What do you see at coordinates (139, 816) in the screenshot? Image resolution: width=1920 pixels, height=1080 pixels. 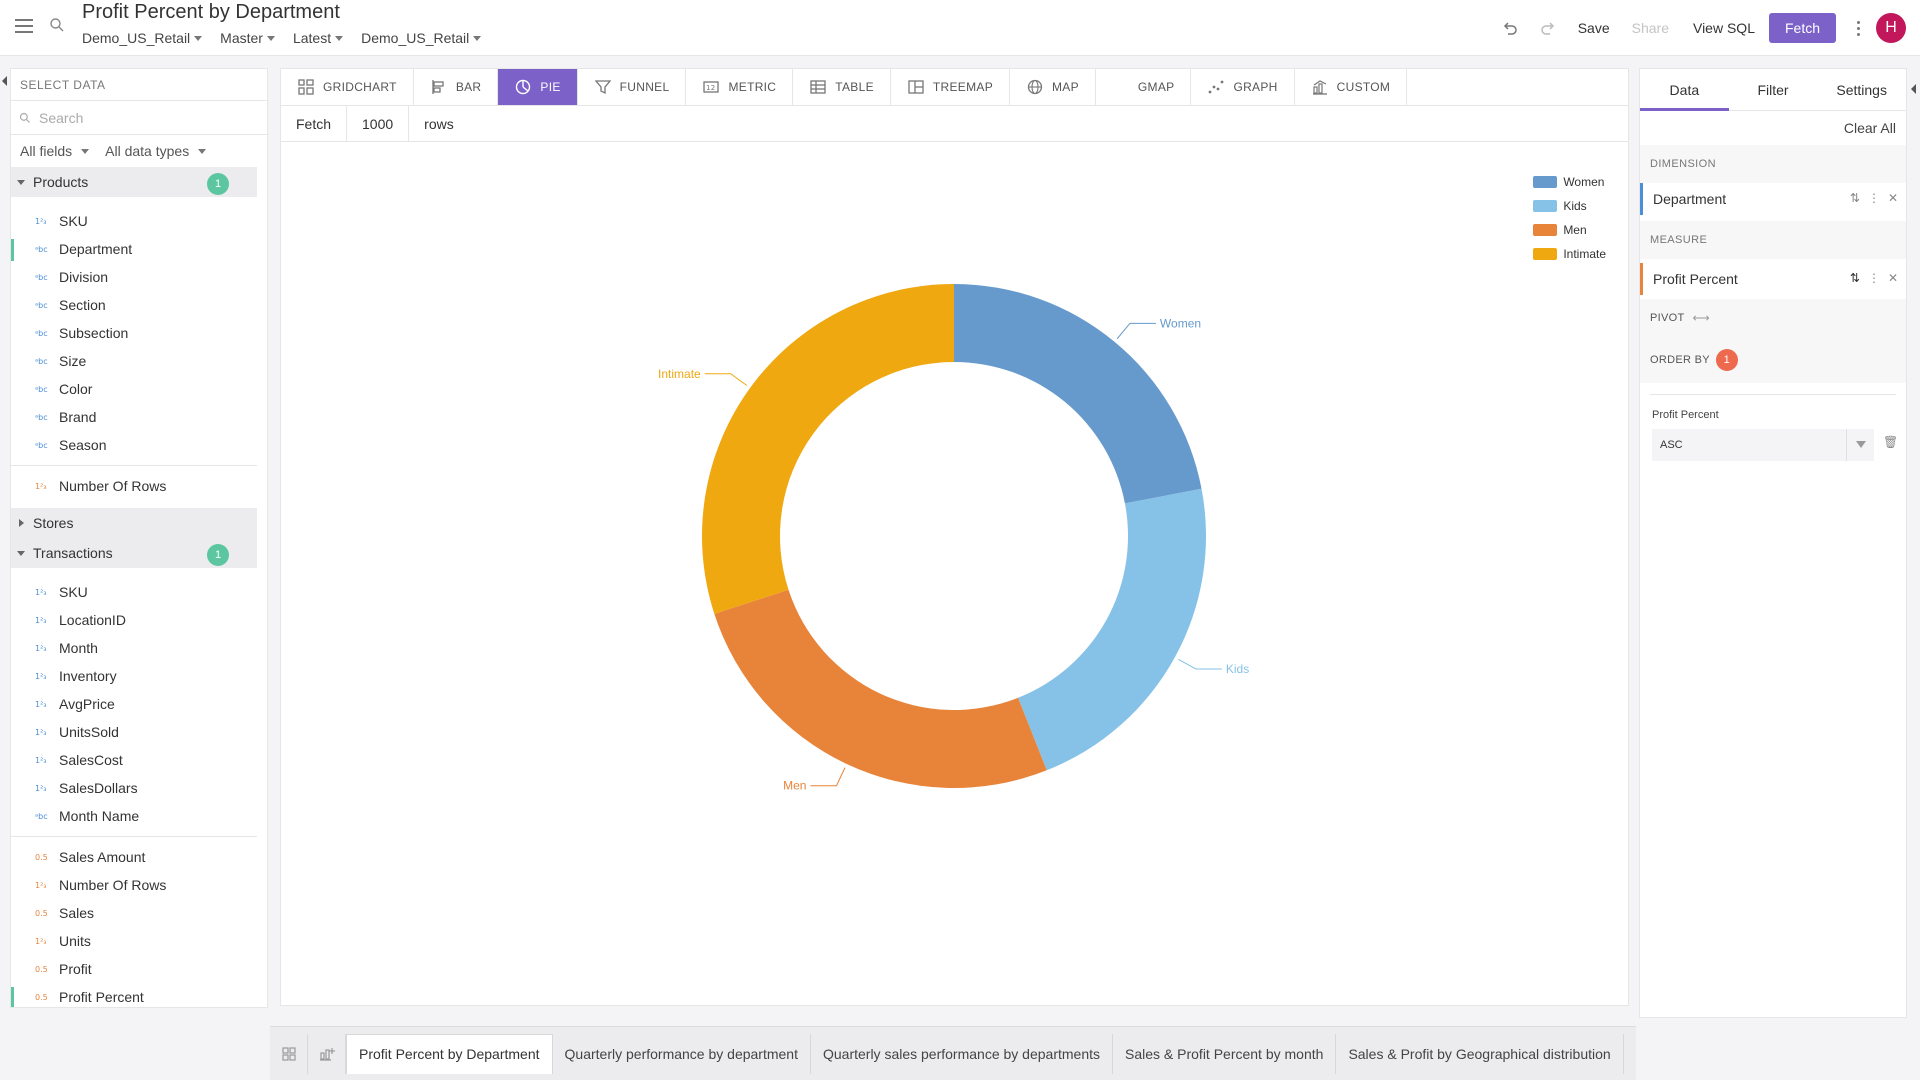 I see `field-item: ᵃbc Month Name` at bounding box center [139, 816].